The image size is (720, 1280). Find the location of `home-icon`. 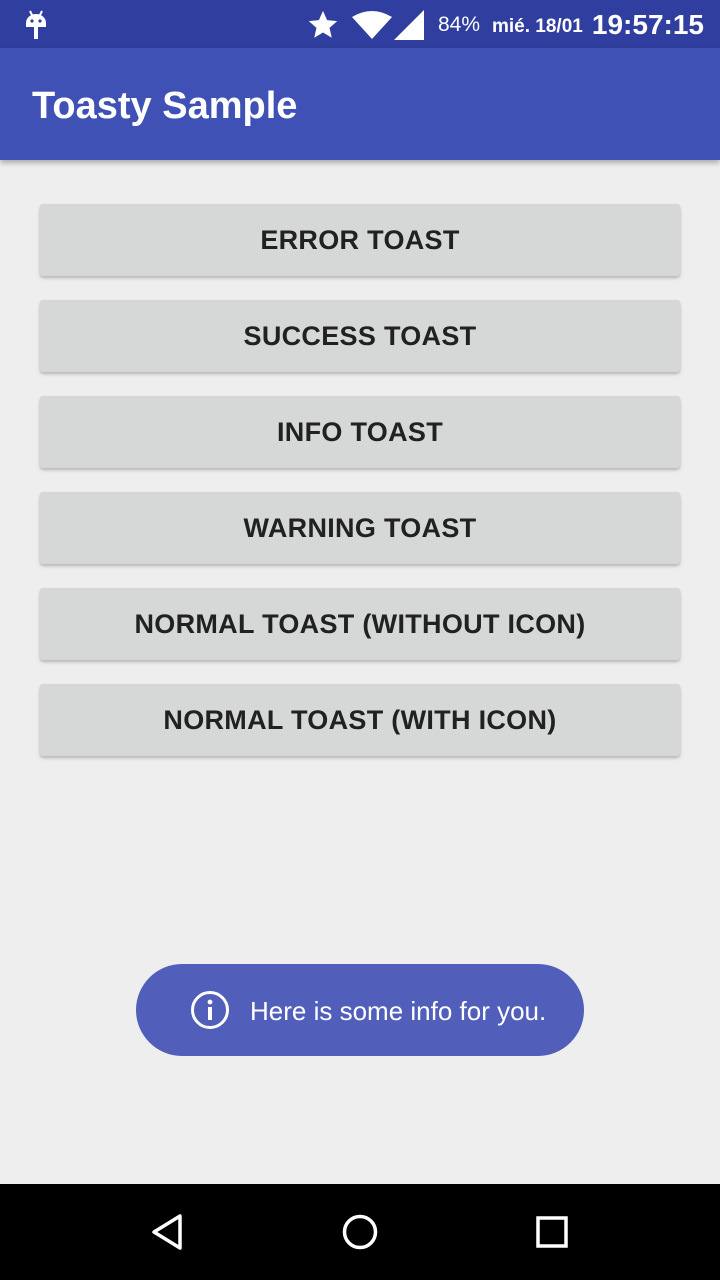

home-icon is located at coordinates (360, 1232).